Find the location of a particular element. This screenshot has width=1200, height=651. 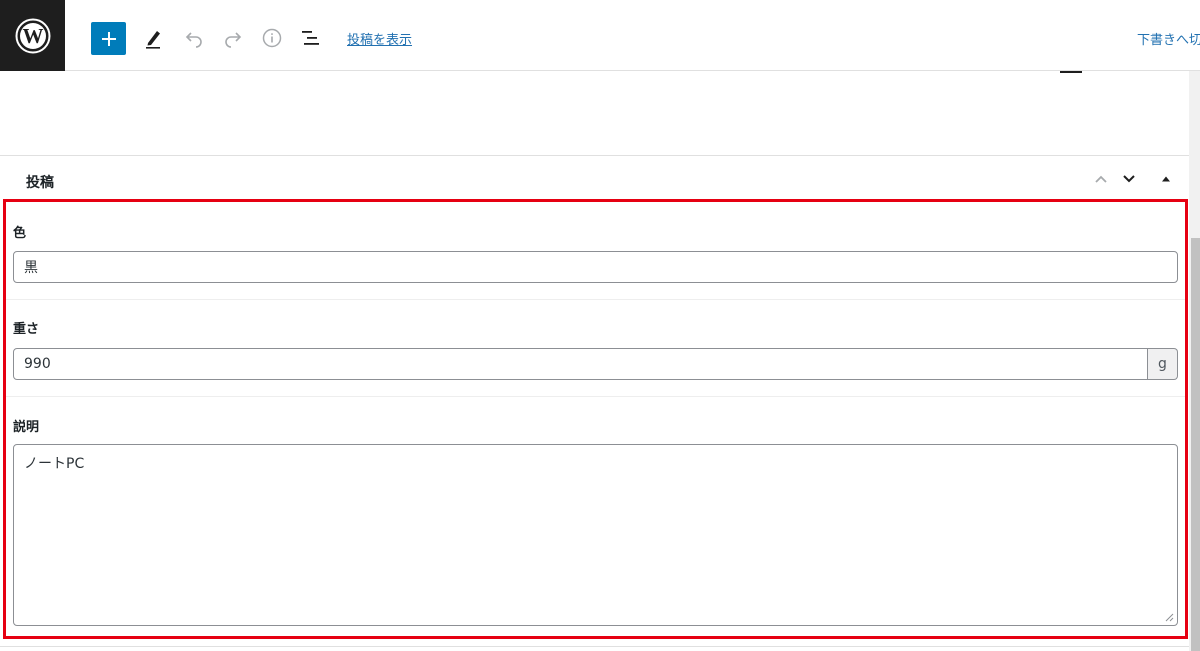

resize-grip-icon is located at coordinates (1169, 617).